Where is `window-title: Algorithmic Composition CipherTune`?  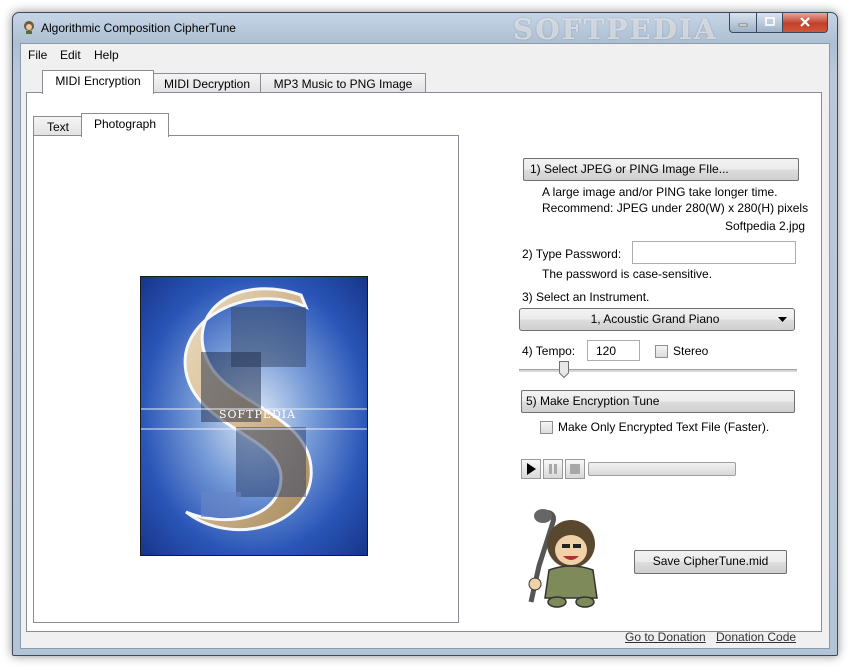 window-title: Algorithmic Composition CipherTune is located at coordinates (138, 28).